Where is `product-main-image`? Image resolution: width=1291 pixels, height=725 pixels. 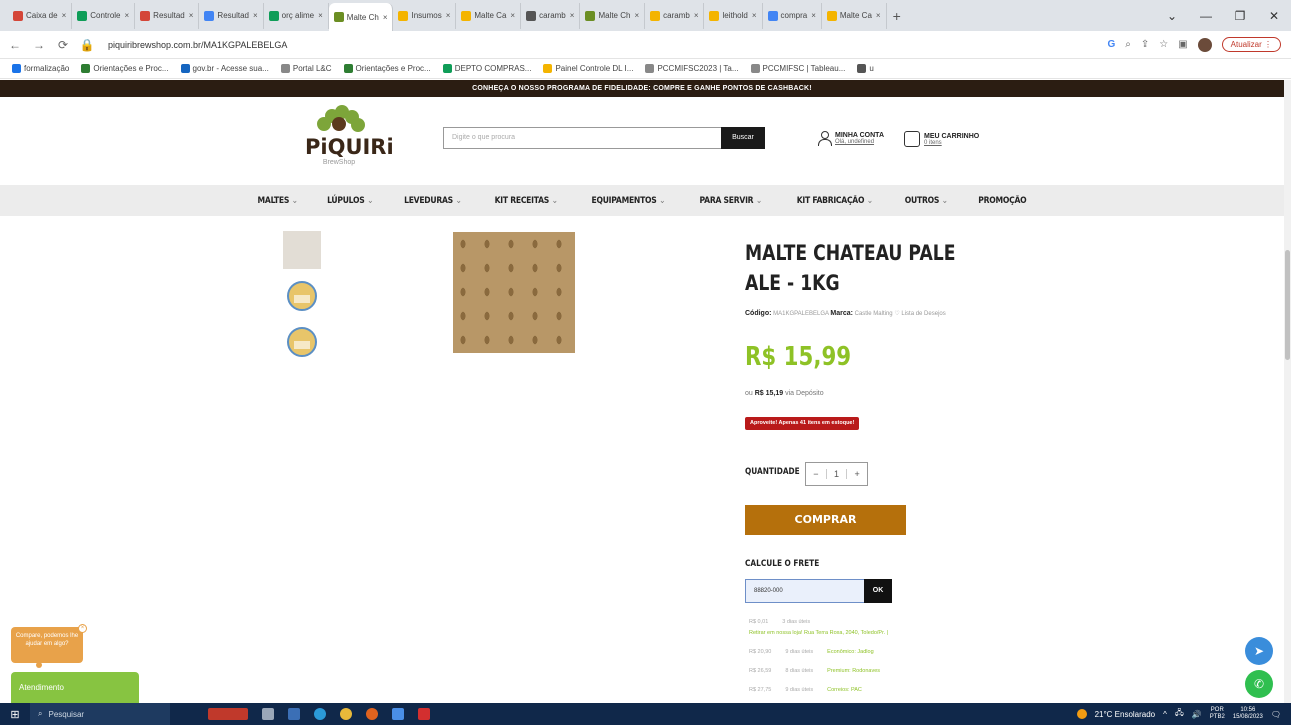 product-main-image is located at coordinates (514, 292).